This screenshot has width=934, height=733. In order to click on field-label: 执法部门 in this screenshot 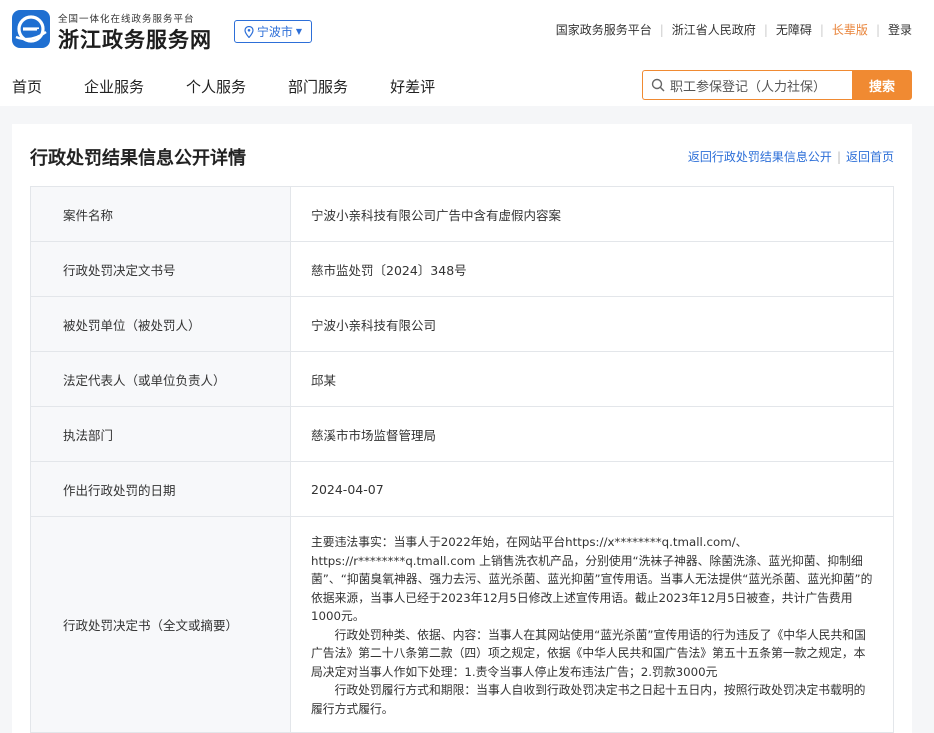, I will do `click(161, 434)`.